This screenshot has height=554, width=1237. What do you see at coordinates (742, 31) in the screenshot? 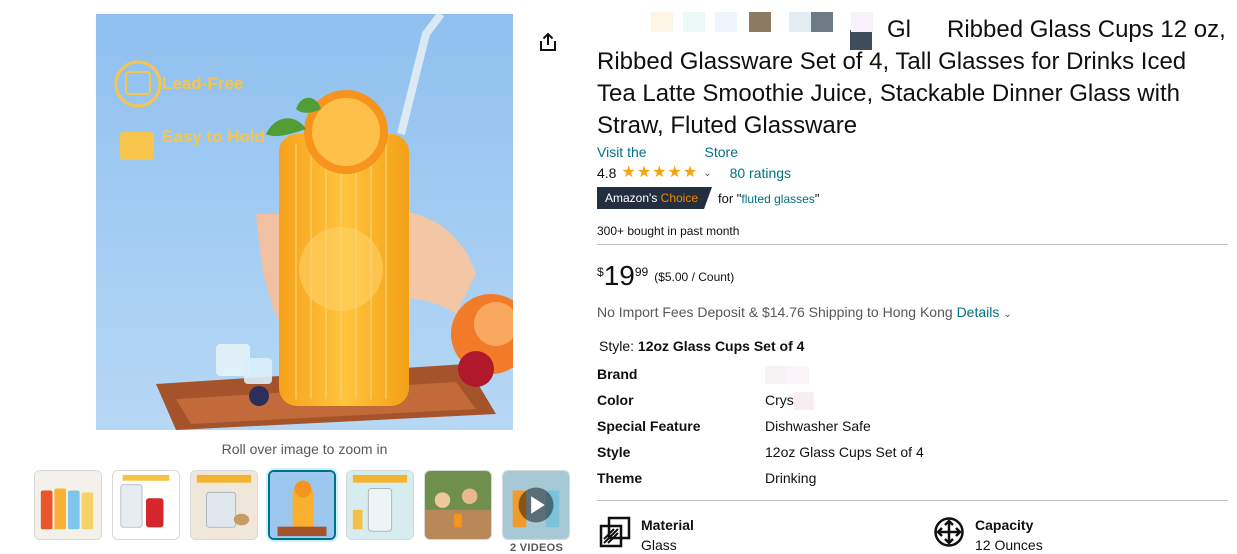
I see `title-redacted-area` at bounding box center [742, 31].